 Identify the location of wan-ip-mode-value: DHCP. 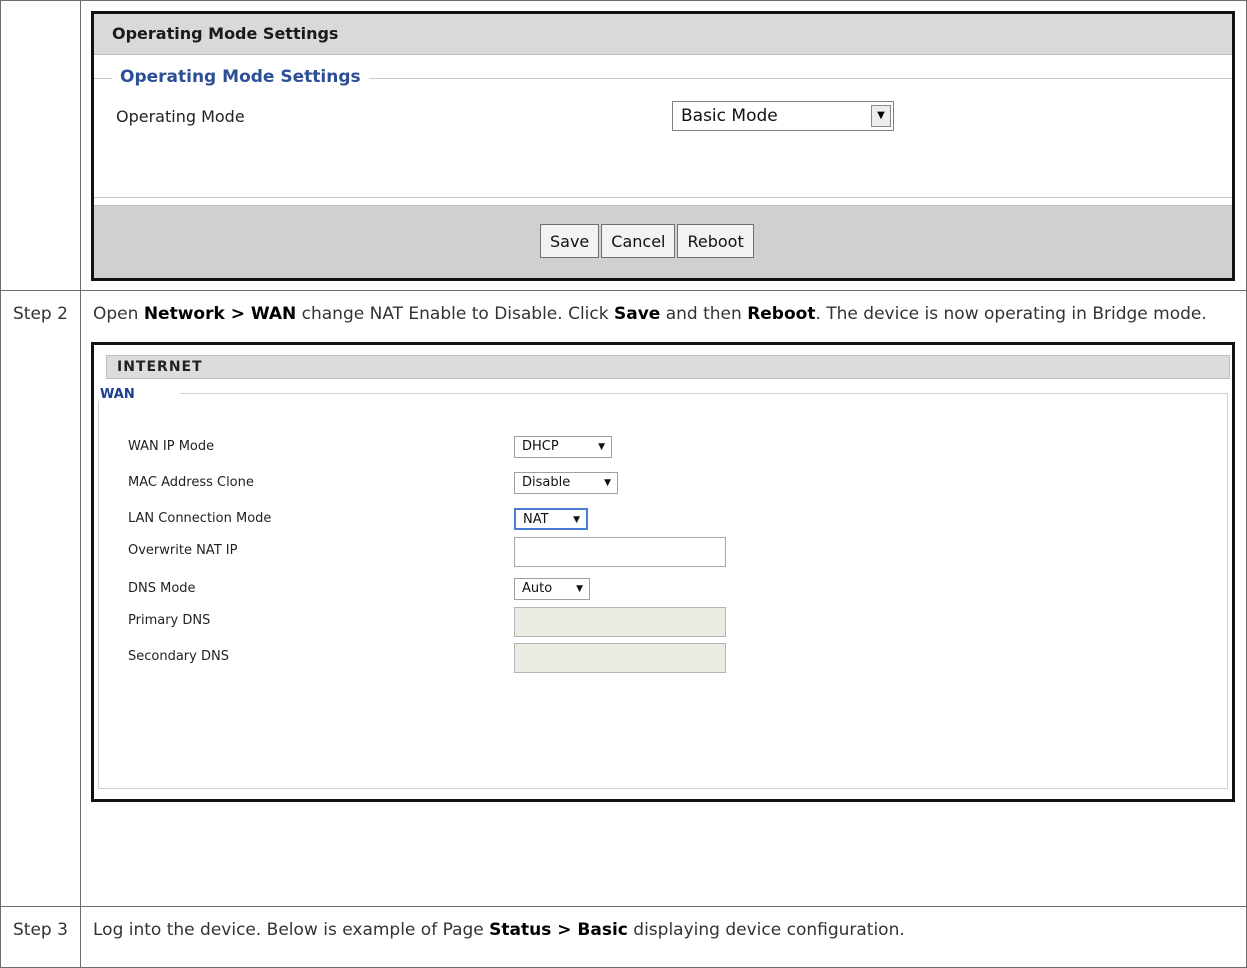
(540, 446).